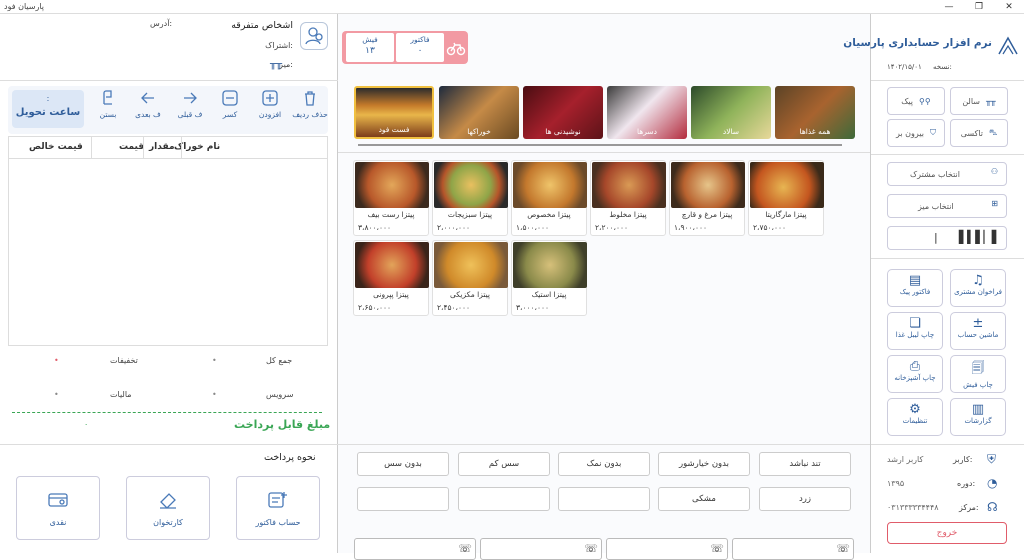 The image size is (1024, 560). I want to click on reduce-button: کسر, so click(230, 110).